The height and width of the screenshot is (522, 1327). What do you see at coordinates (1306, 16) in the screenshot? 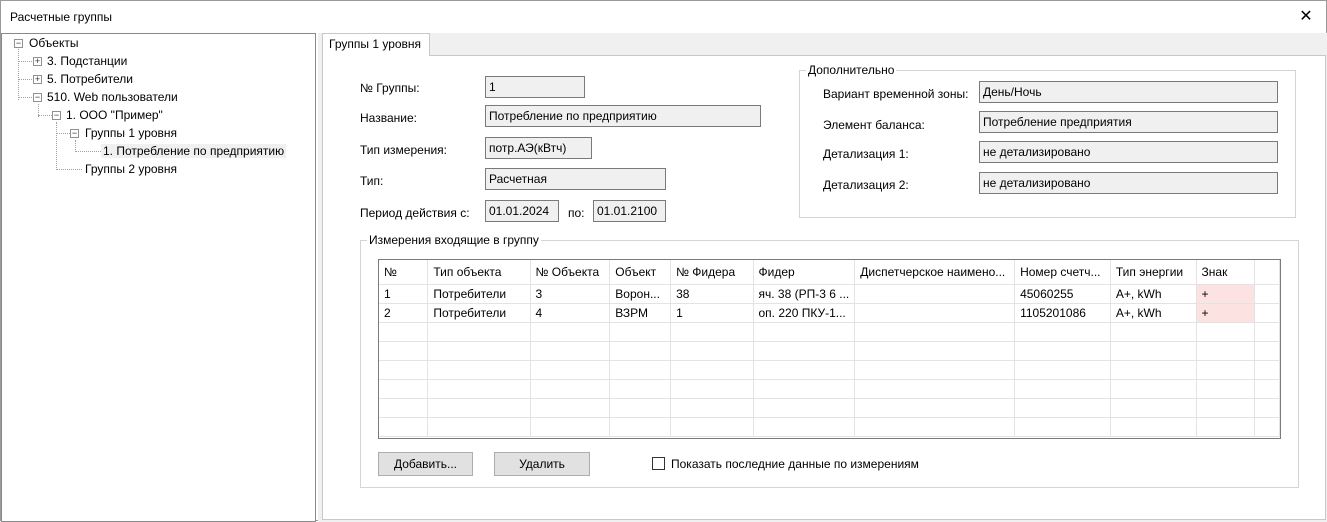
I see `close-icon: ✕` at bounding box center [1306, 16].